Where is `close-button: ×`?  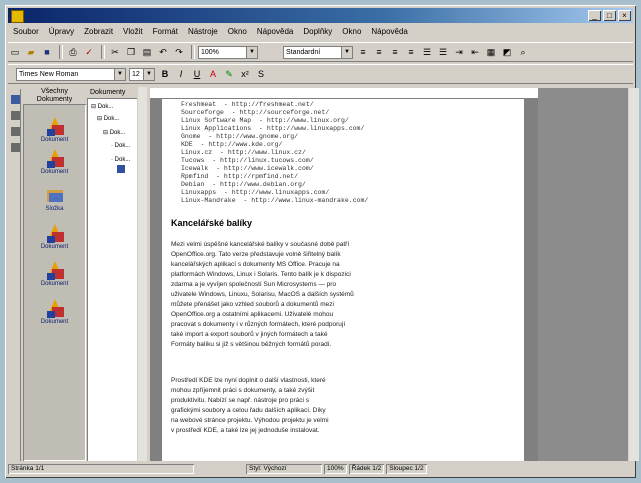 close-button: × is located at coordinates (624, 15).